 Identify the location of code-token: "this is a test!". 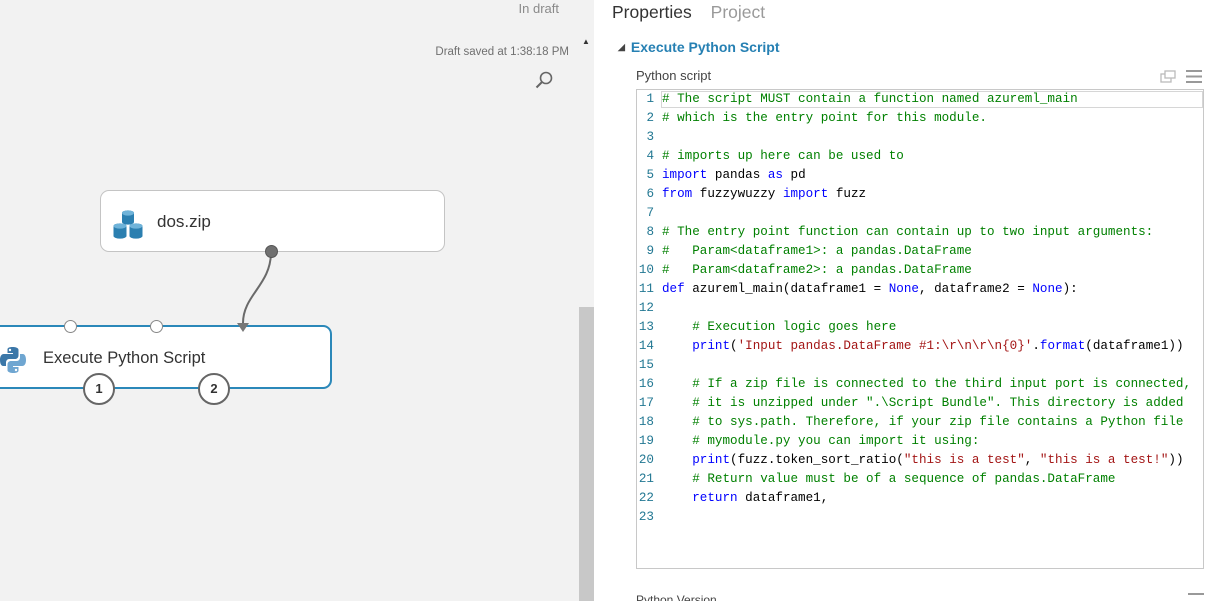
(1104, 460).